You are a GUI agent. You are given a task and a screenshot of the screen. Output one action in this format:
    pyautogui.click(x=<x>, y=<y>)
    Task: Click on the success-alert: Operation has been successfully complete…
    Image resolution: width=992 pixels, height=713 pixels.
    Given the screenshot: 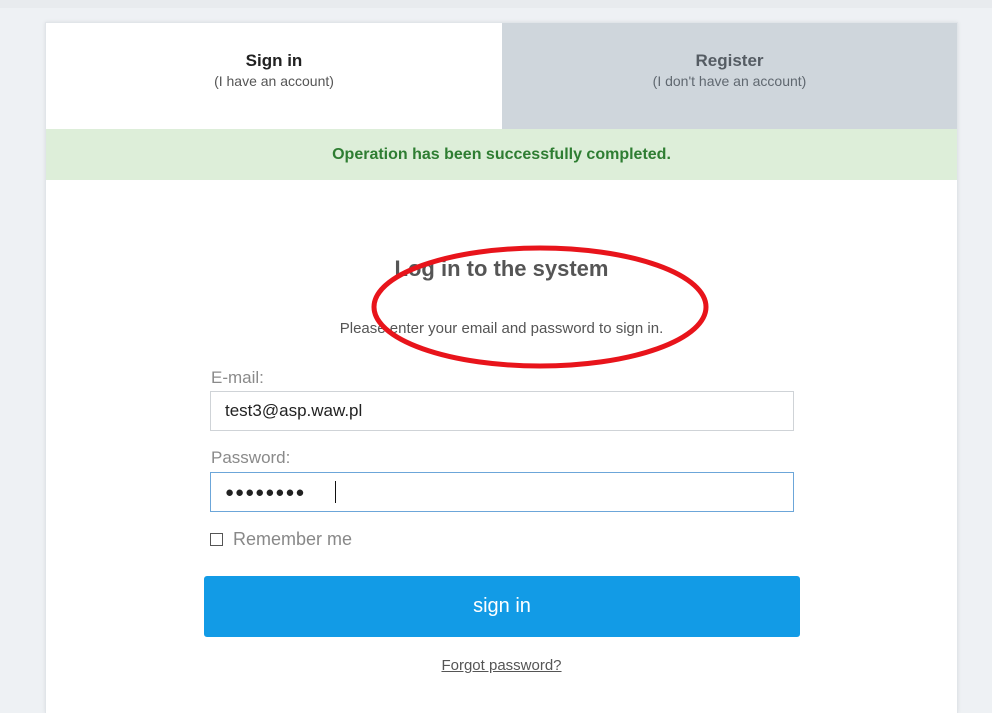 What is the action you would take?
    pyautogui.click(x=501, y=154)
    